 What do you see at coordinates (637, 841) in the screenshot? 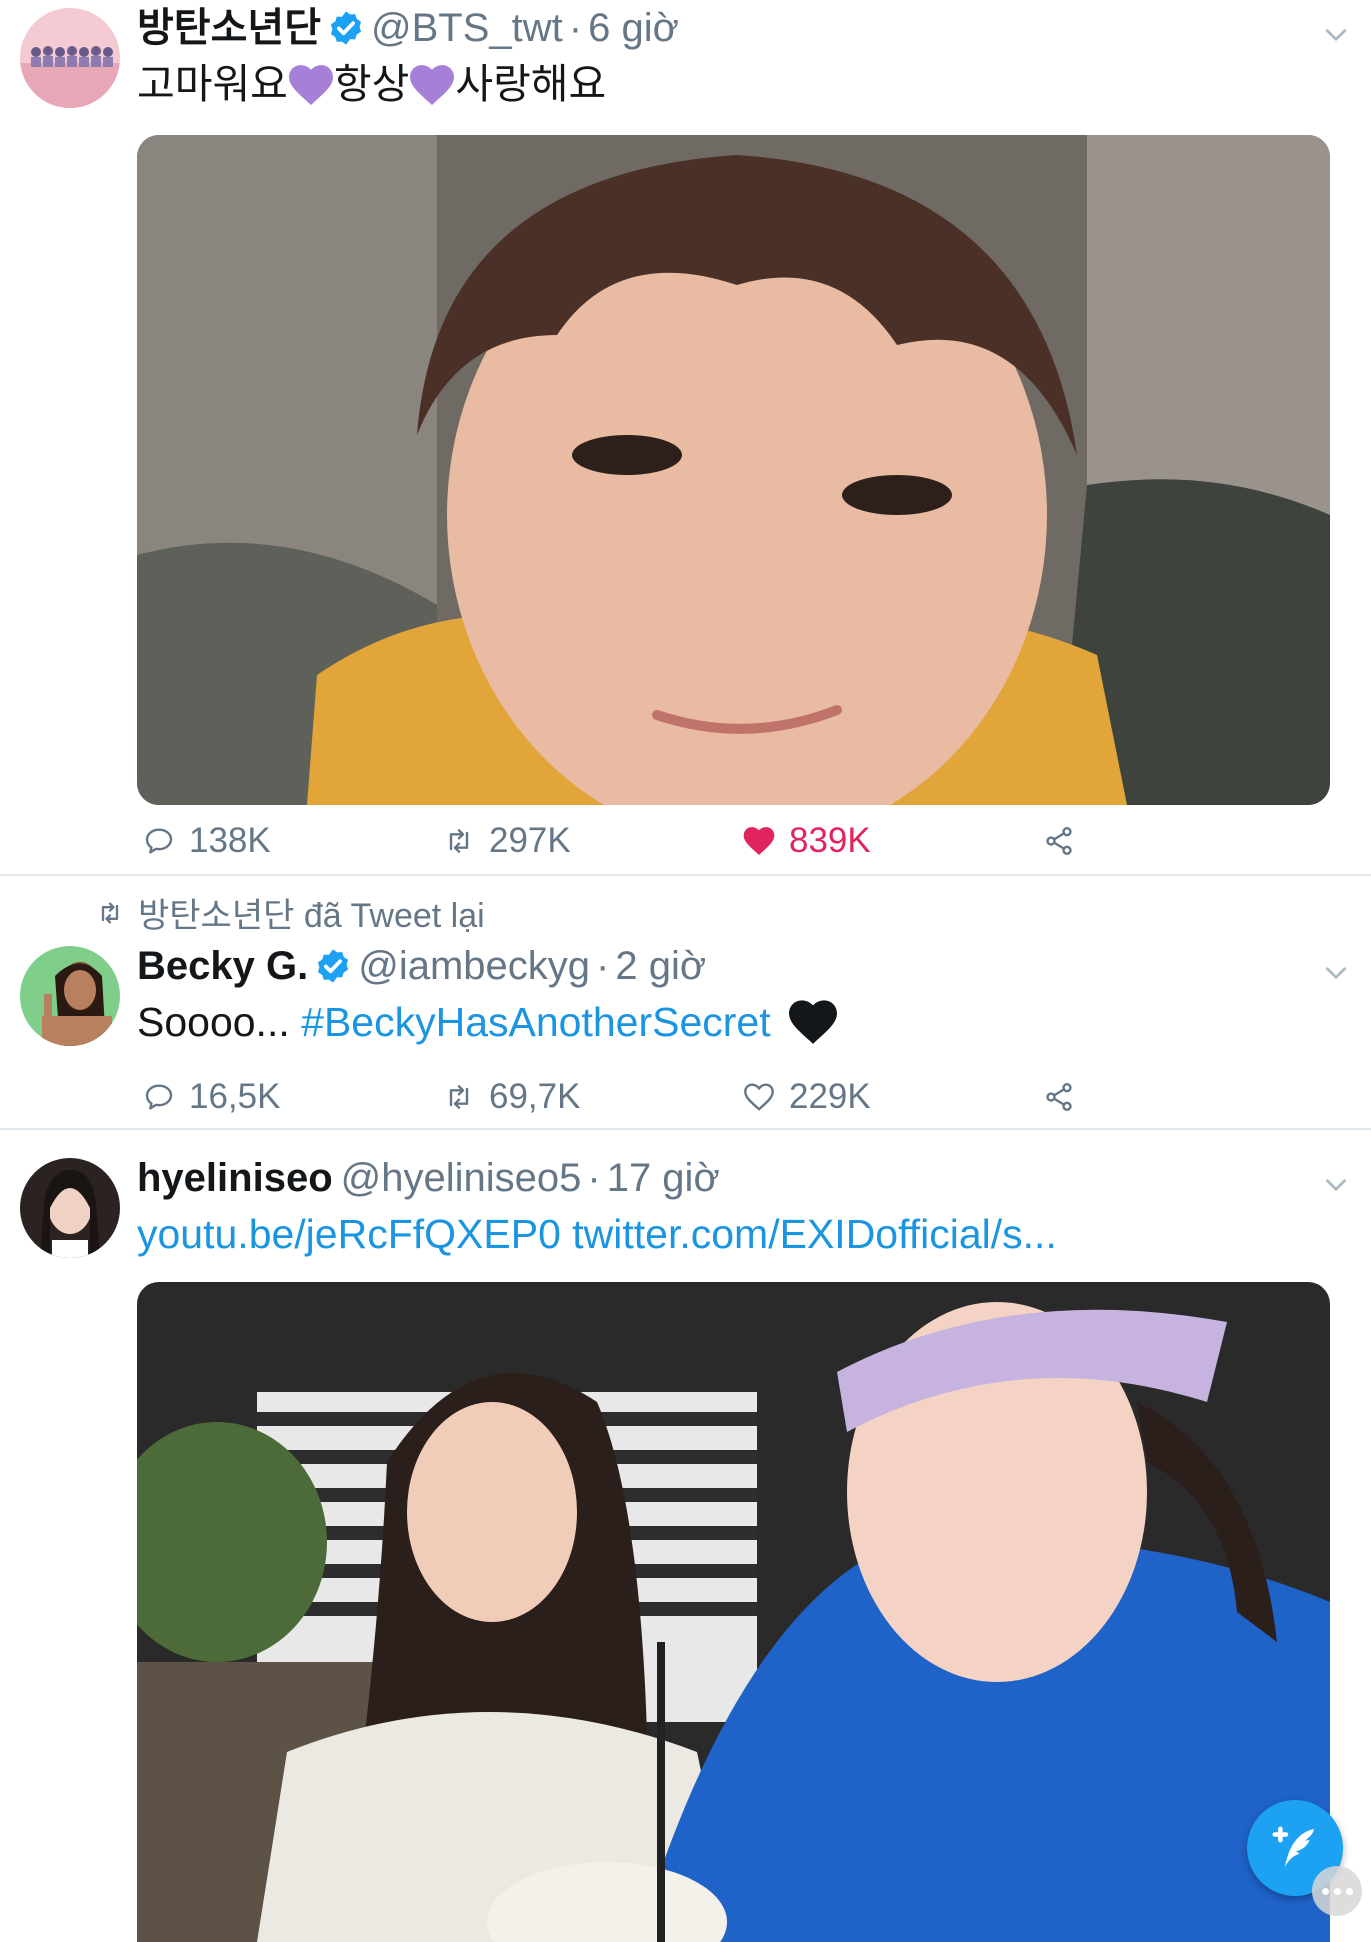
I see `tweet-actions: 138K 297K 839K` at bounding box center [637, 841].